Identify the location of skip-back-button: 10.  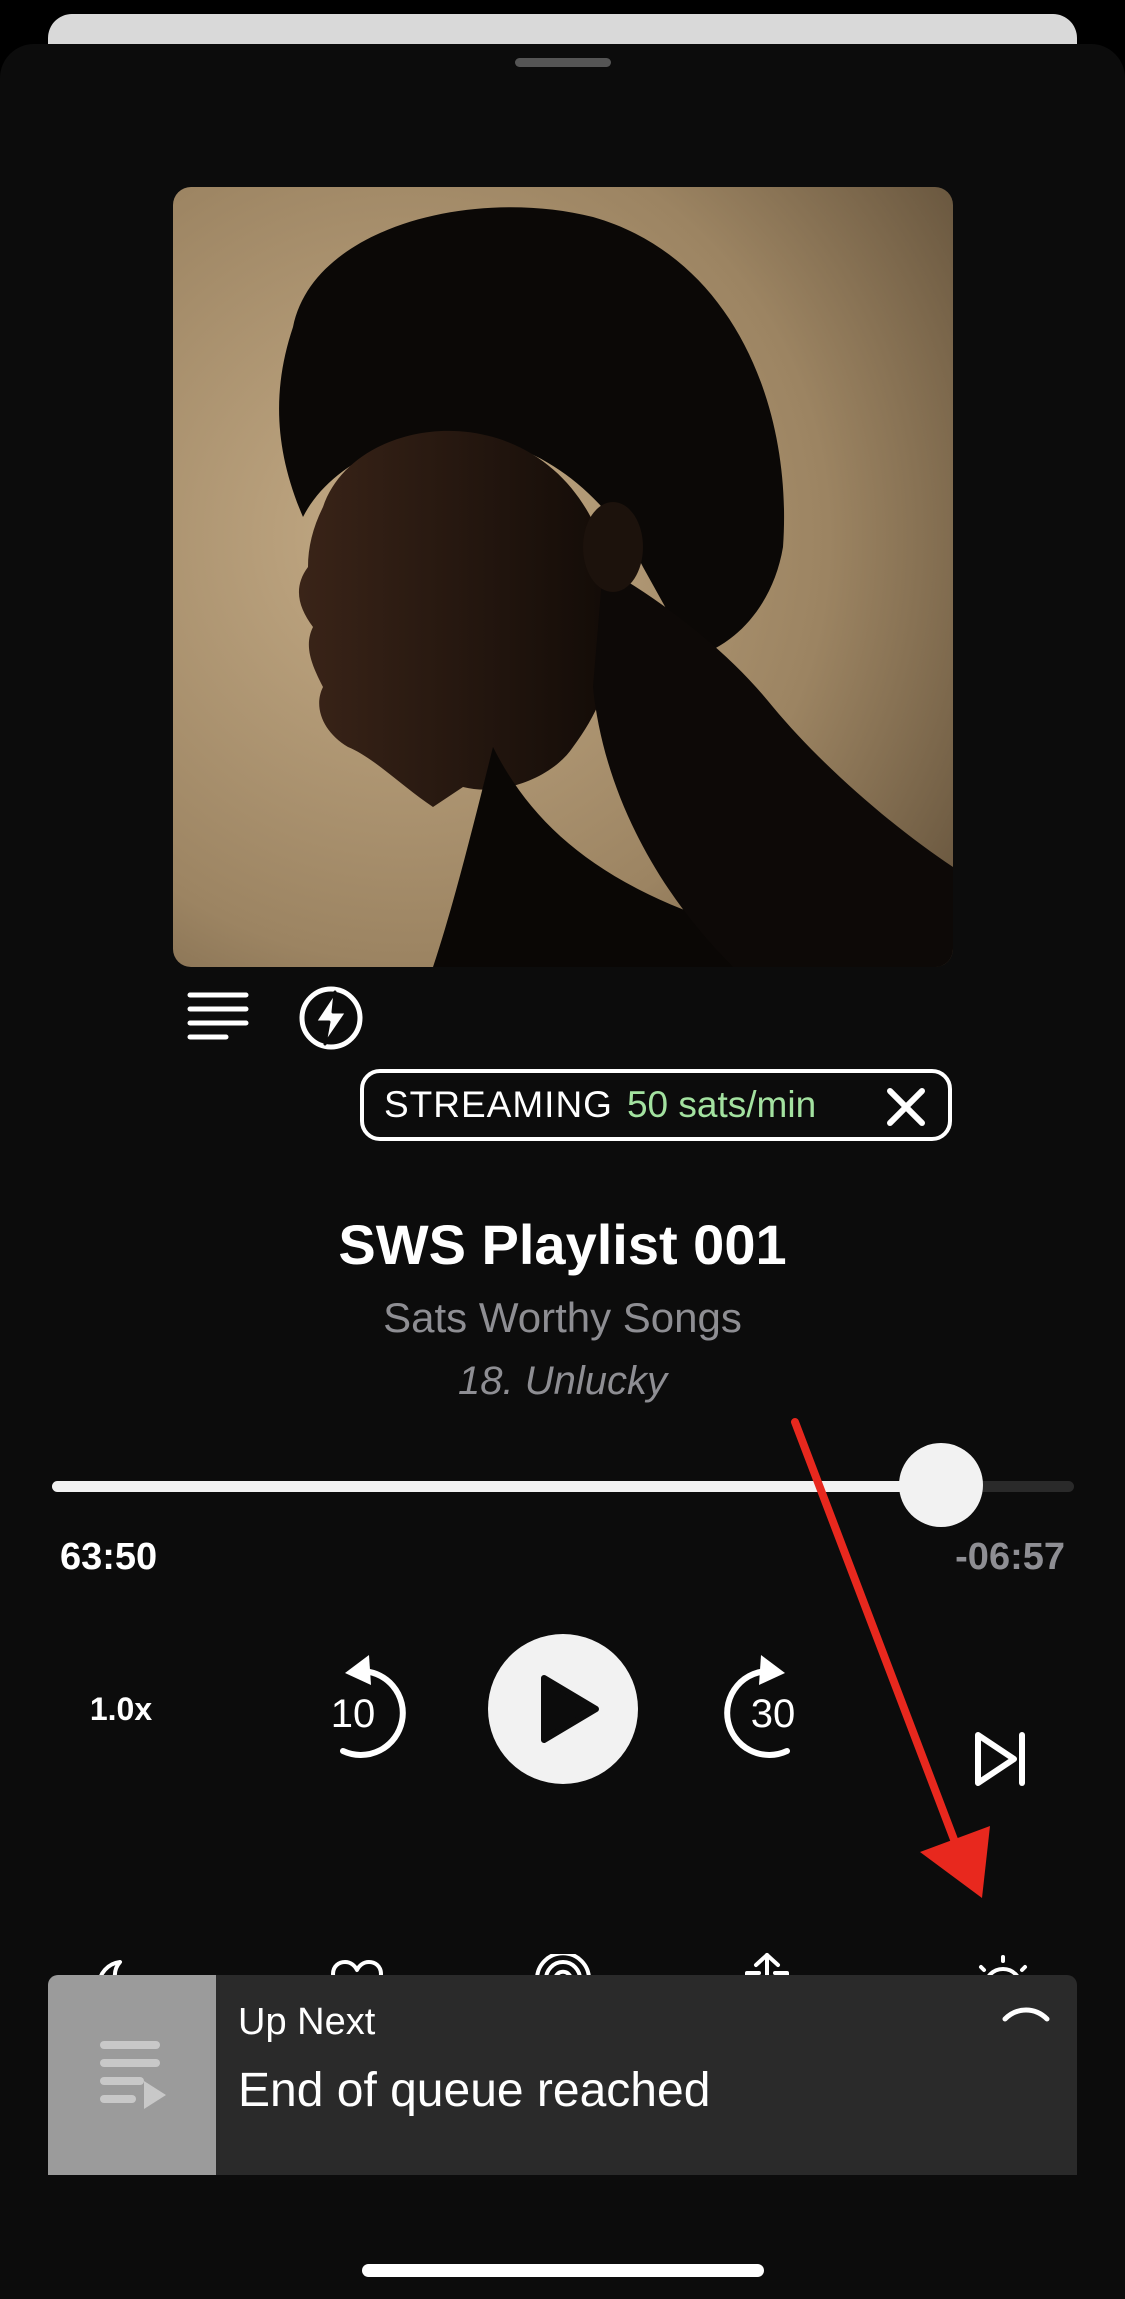
(370, 1709).